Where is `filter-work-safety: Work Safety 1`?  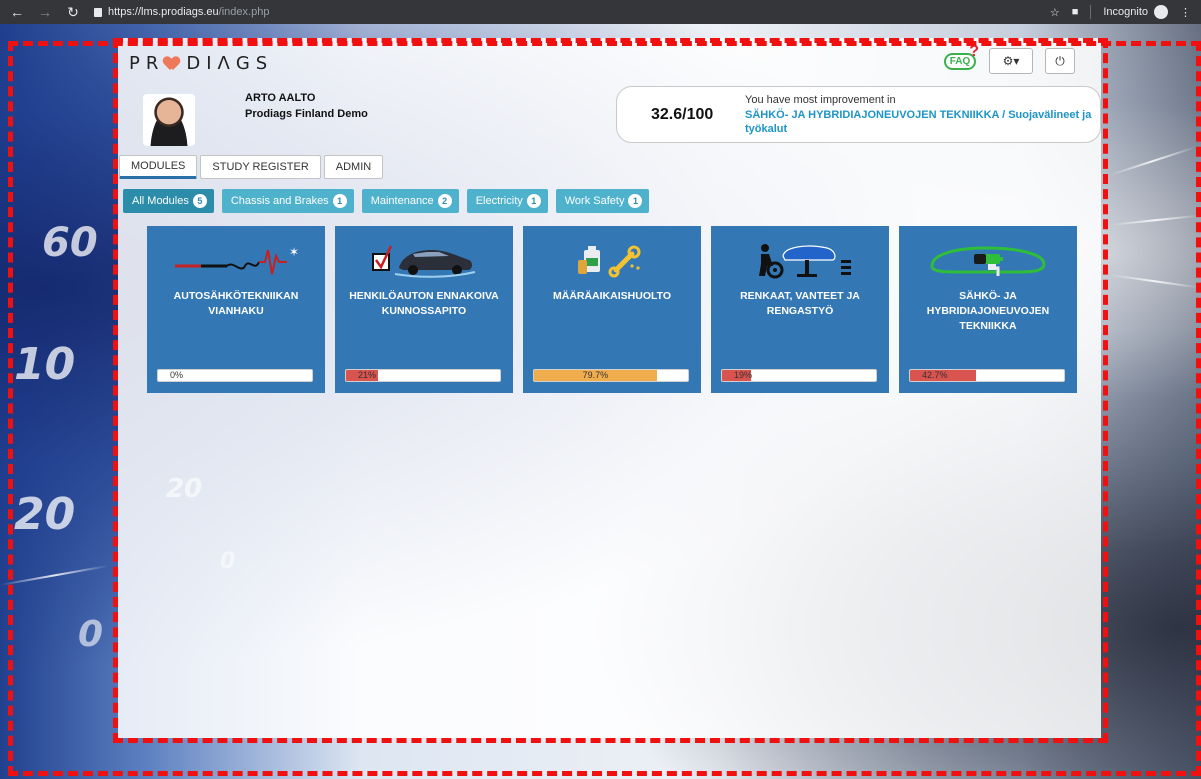 filter-work-safety: Work Safety 1 is located at coordinates (602, 201).